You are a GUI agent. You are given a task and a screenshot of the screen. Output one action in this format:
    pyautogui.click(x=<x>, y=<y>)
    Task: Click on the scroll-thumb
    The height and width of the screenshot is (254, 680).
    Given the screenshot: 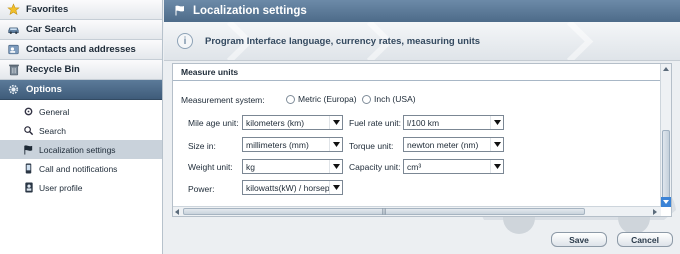 What is the action you would take?
    pyautogui.click(x=666, y=165)
    